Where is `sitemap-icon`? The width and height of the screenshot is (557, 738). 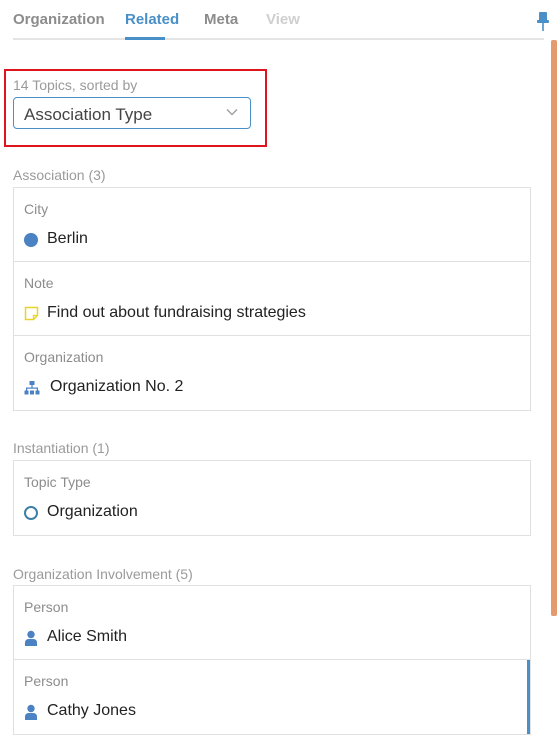 sitemap-icon is located at coordinates (32, 388).